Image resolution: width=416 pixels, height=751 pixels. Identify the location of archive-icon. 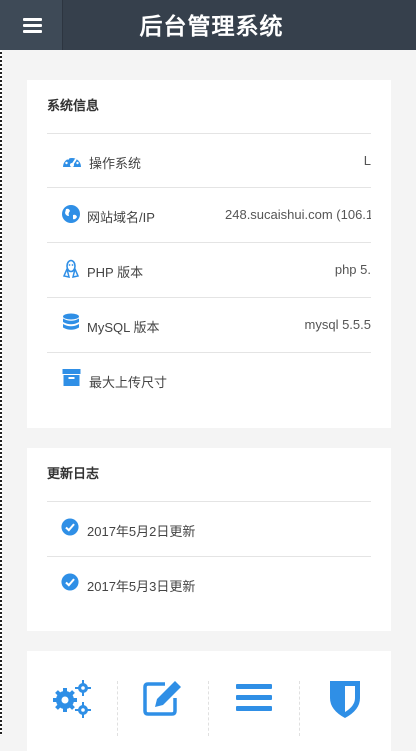
(71, 377).